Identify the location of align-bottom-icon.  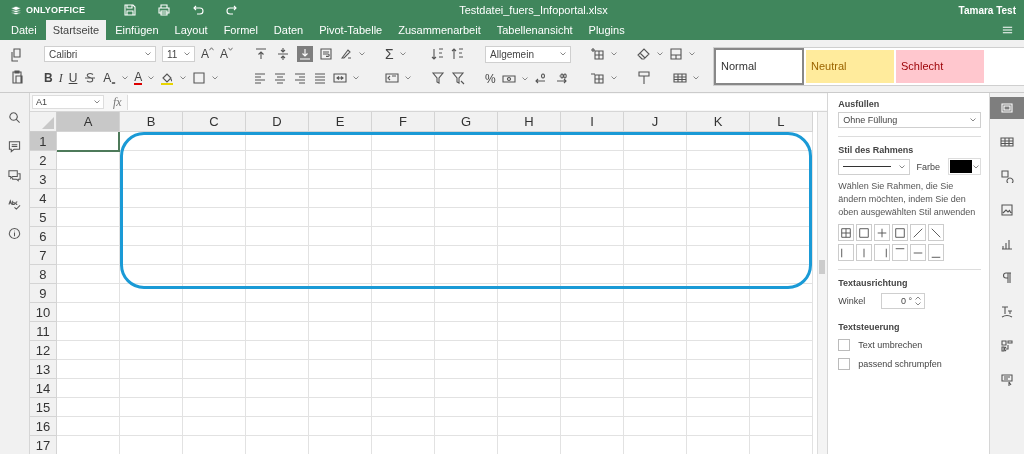
(305, 54).